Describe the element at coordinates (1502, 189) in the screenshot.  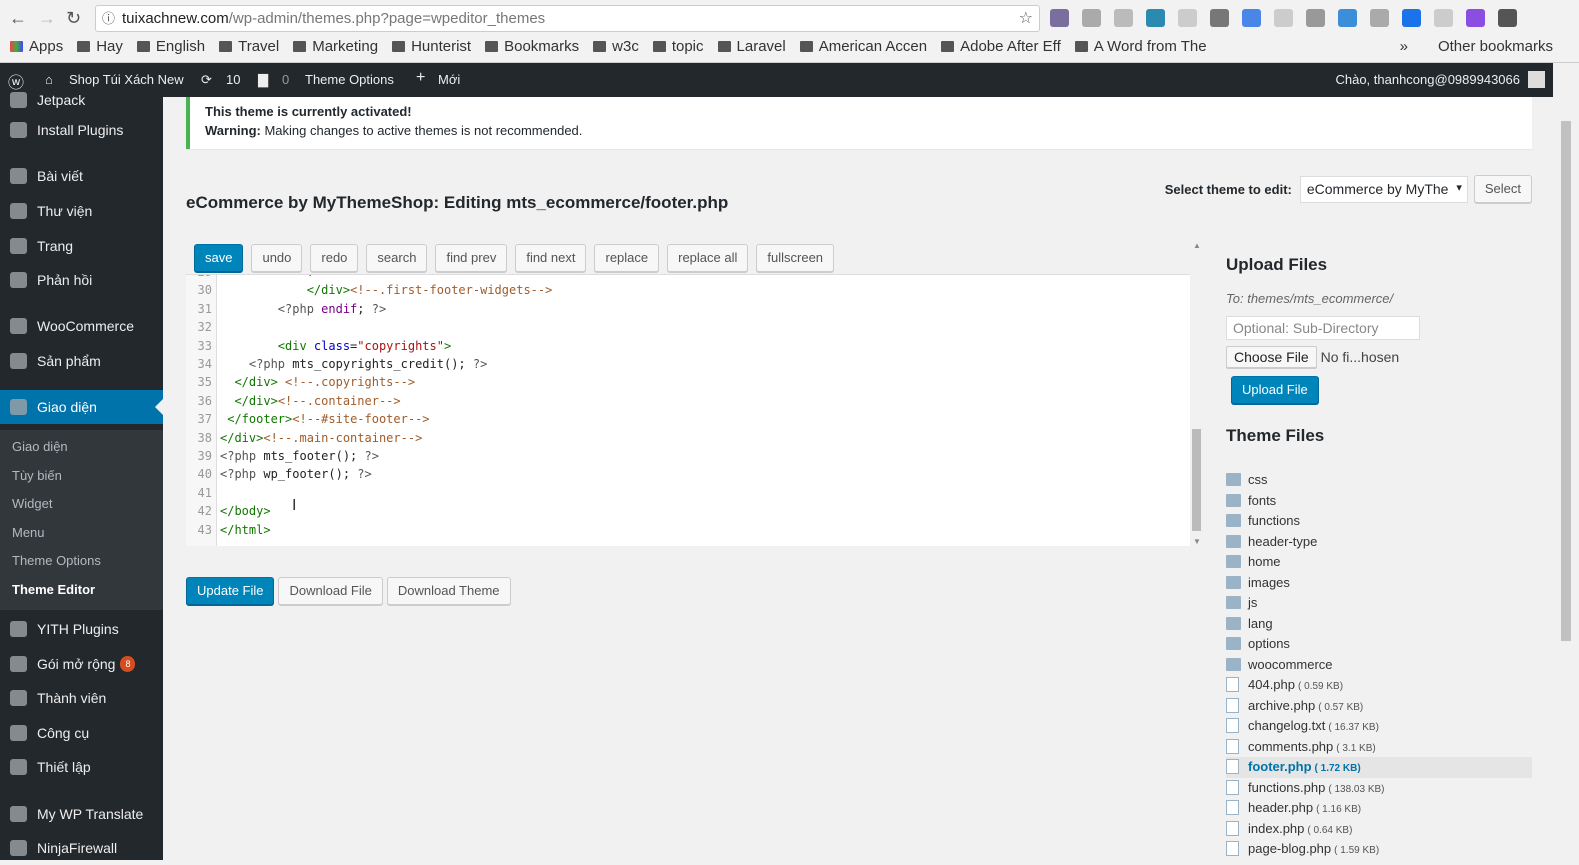
I see `select-theme-button: Select` at that location.